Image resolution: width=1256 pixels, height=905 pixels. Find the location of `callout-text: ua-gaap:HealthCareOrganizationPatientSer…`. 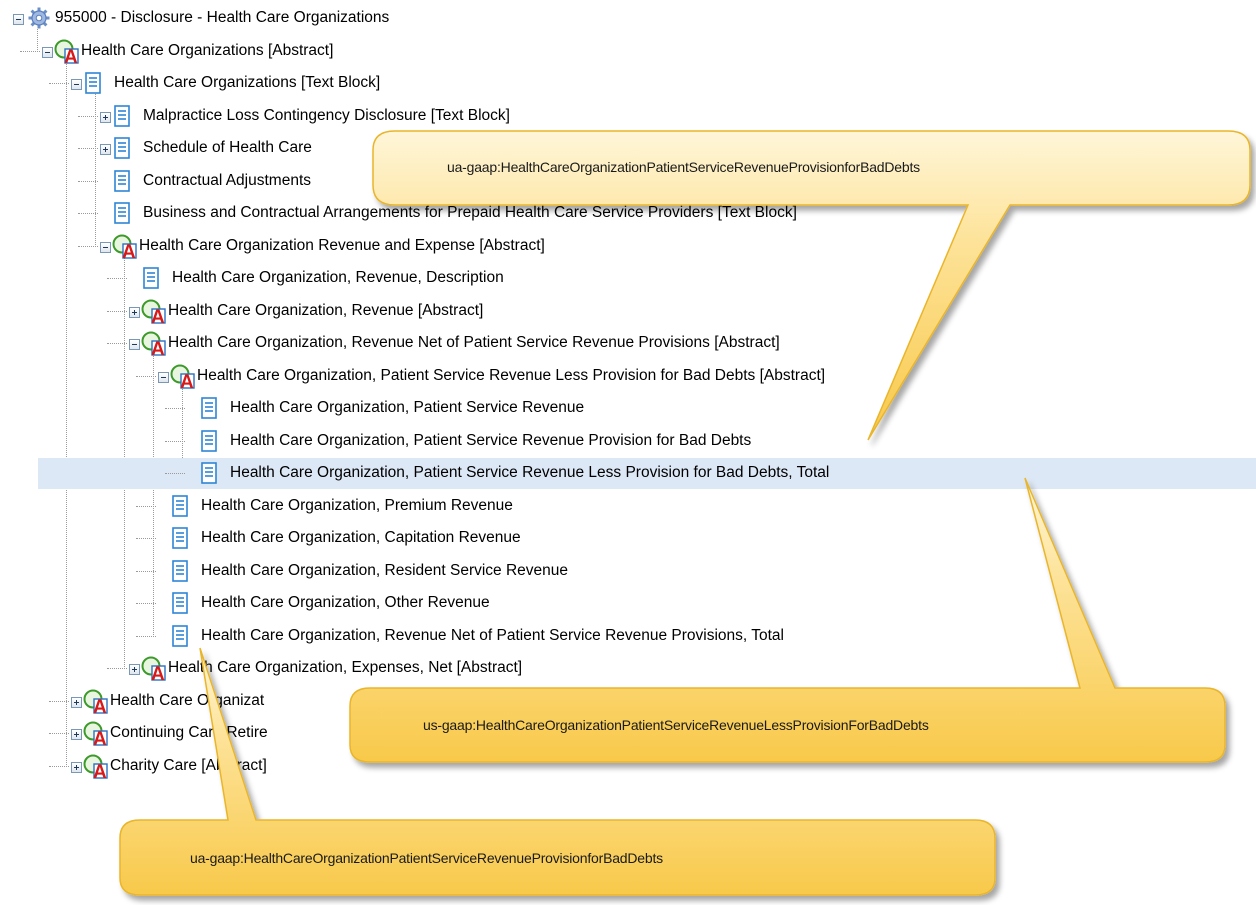

callout-text: ua-gaap:HealthCareOrganizationPatientSer… is located at coordinates (426, 858).